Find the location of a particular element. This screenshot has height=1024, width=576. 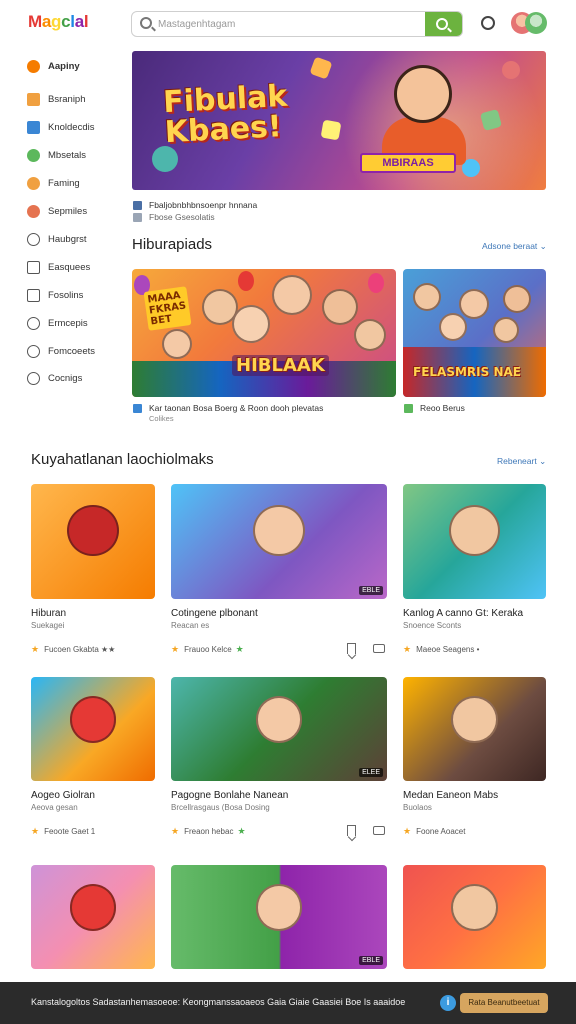

card-caption: Reoo Berus is located at coordinates (434, 408).